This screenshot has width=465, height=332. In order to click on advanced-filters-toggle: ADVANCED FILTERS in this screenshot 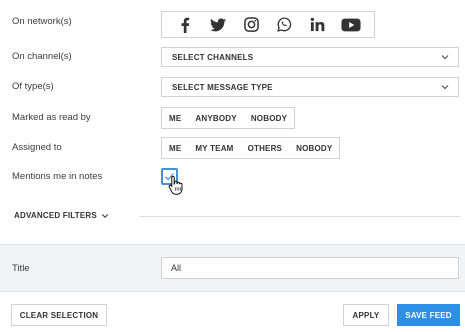, I will do `click(61, 215)`.